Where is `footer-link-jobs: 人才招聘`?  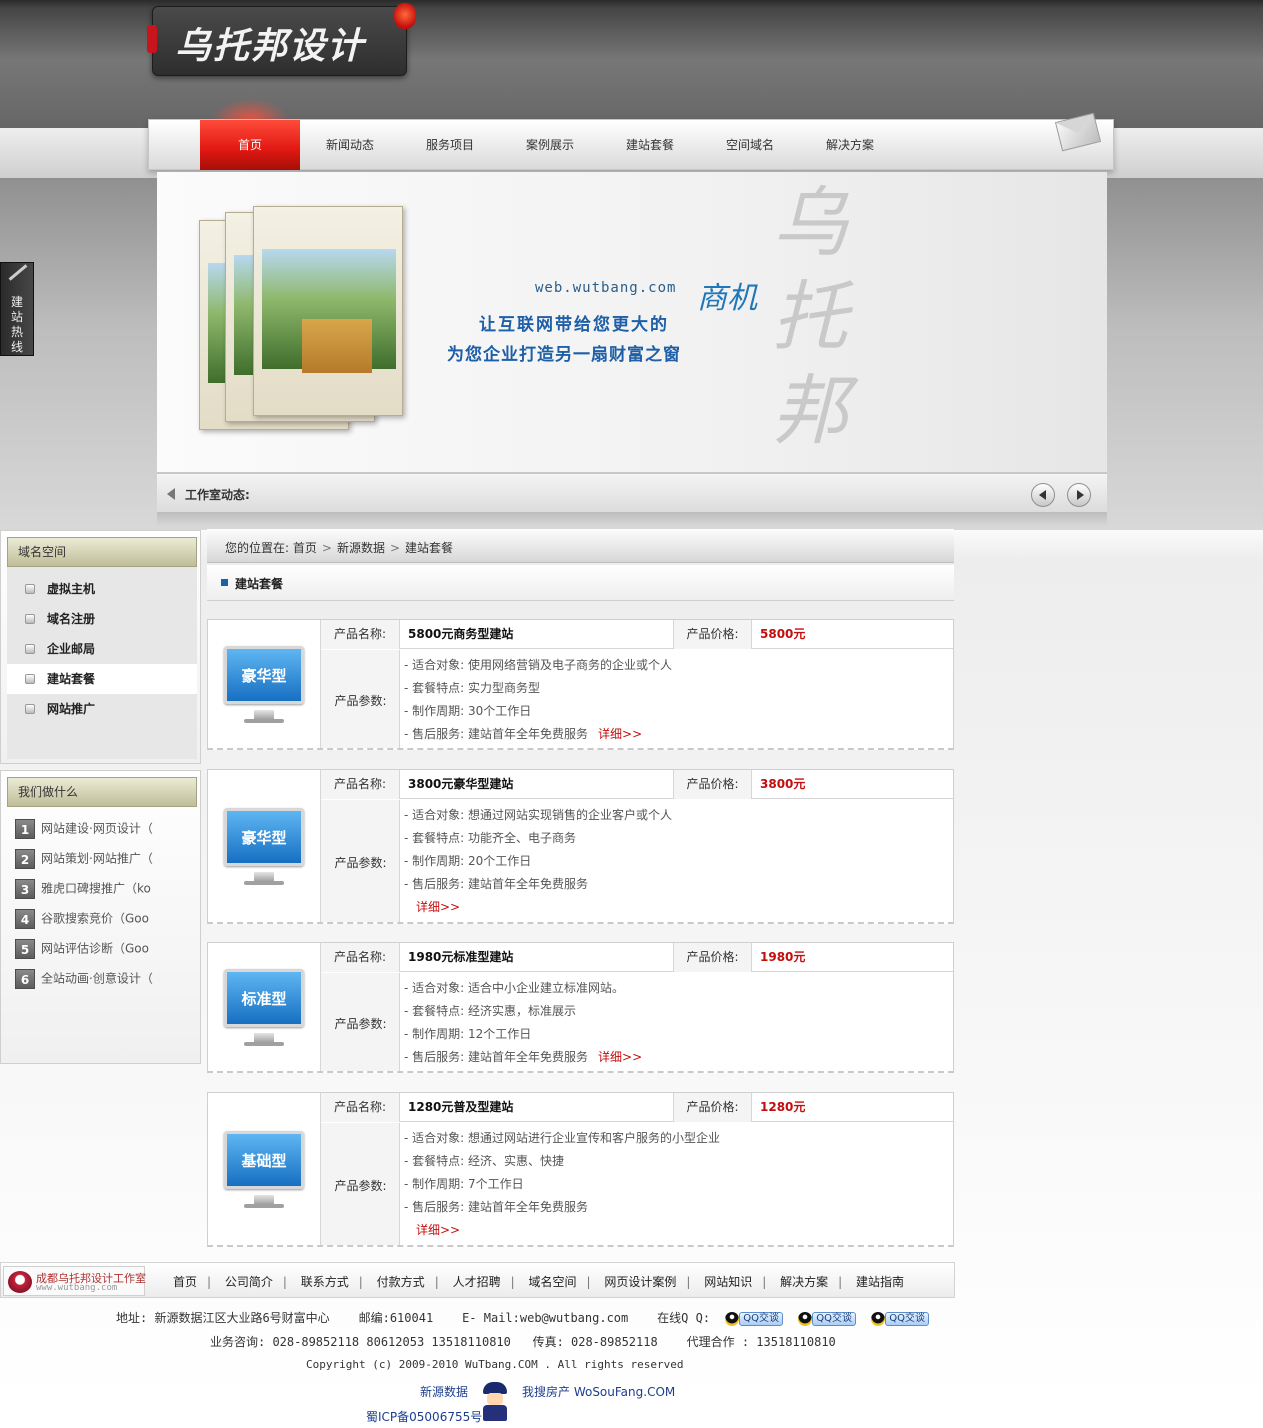
footer-link-jobs: 人才招聘 is located at coordinates (477, 1282).